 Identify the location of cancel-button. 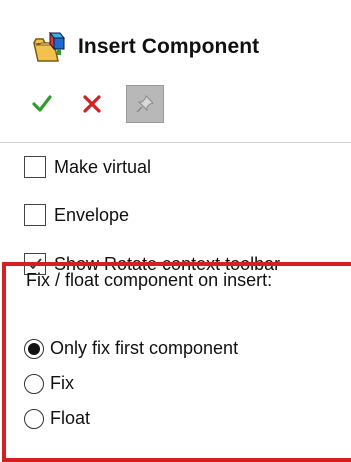
(92, 104).